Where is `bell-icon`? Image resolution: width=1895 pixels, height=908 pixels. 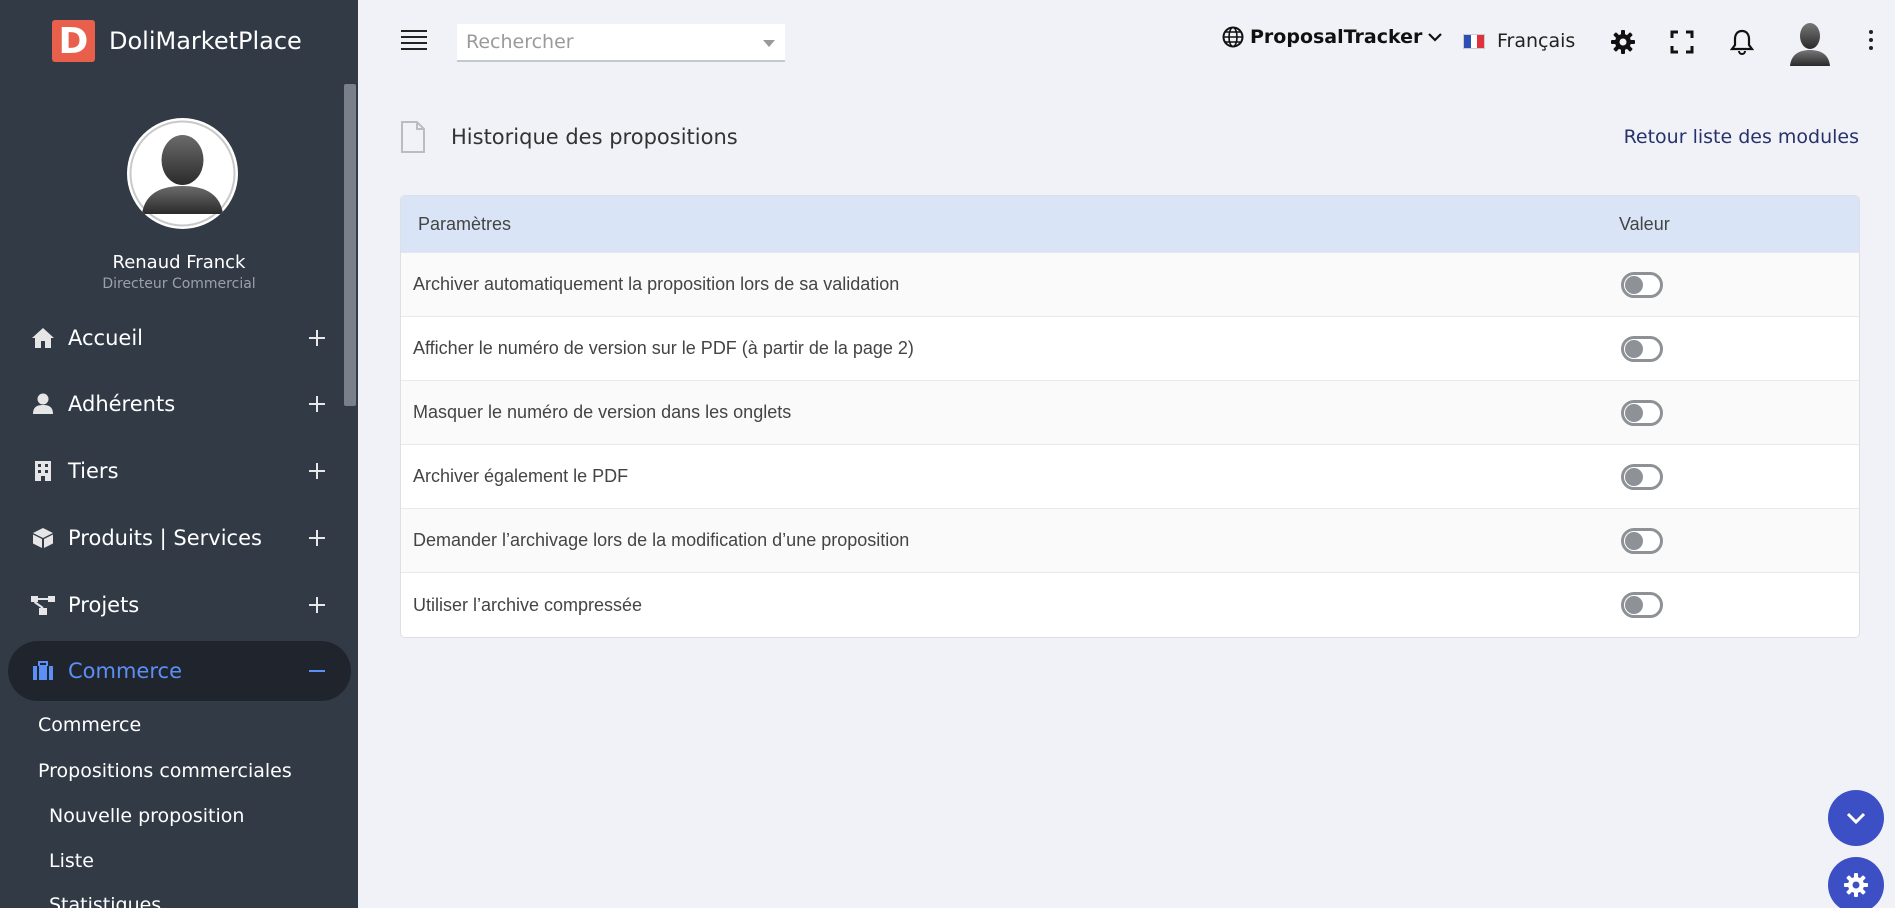
bell-icon is located at coordinates (1742, 42).